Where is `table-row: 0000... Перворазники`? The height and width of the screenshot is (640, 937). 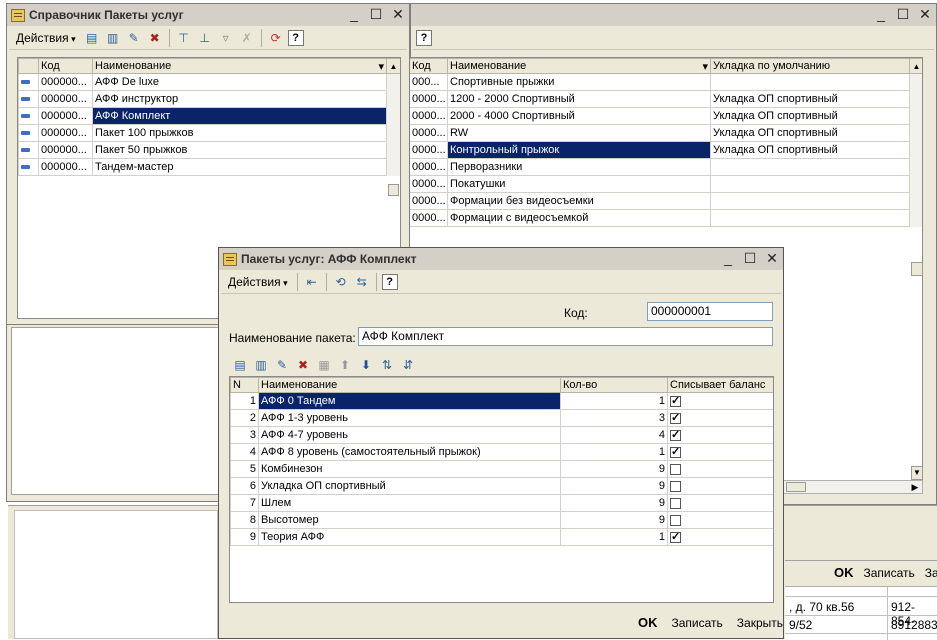 table-row: 0000... Перворазники is located at coordinates (665, 167).